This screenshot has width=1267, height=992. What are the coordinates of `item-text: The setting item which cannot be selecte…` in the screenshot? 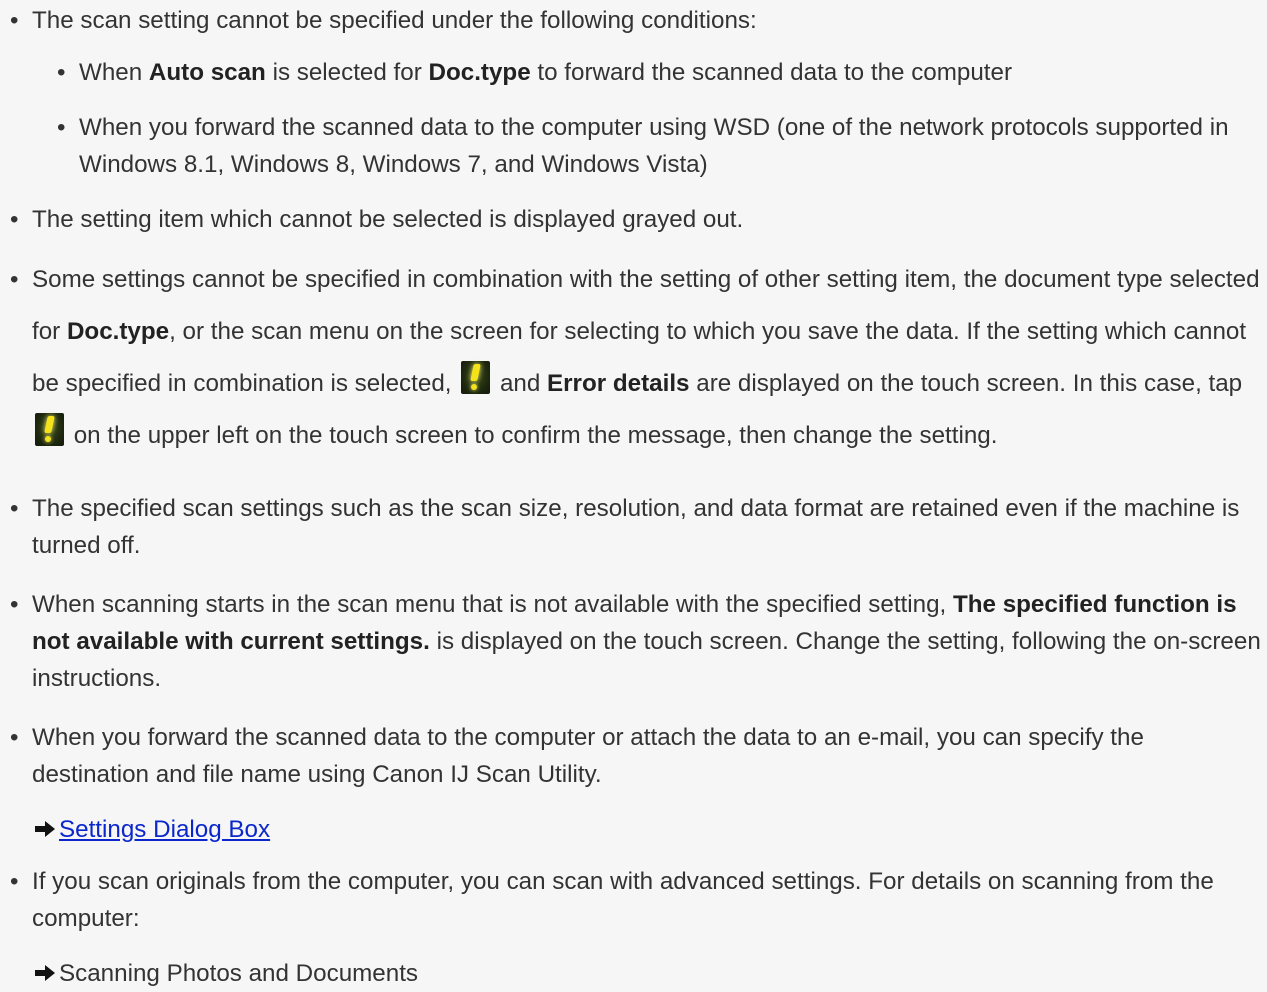 It's located at (388, 219).